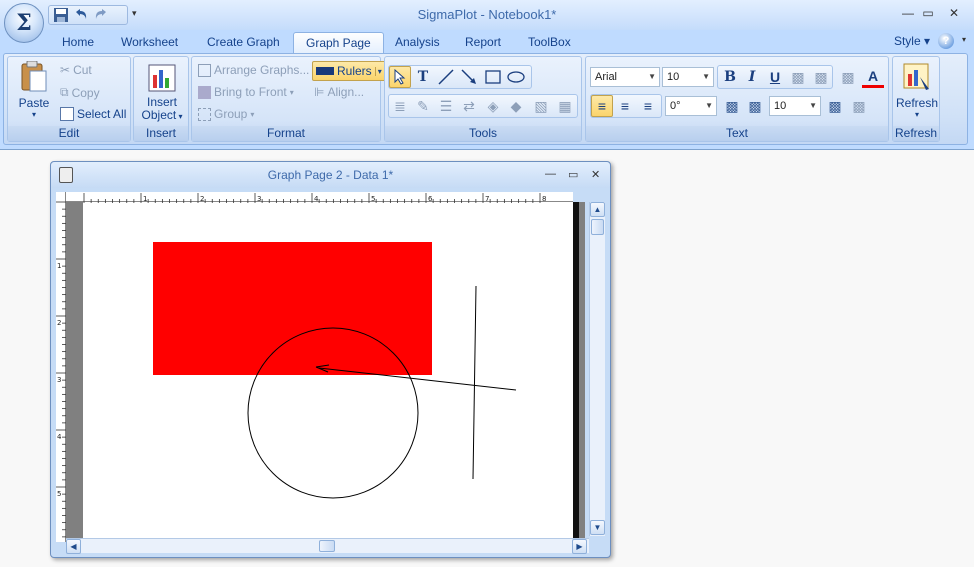  What do you see at coordinates (80, 92) in the screenshot?
I see `copy-button: ⧉ Copy` at bounding box center [80, 92].